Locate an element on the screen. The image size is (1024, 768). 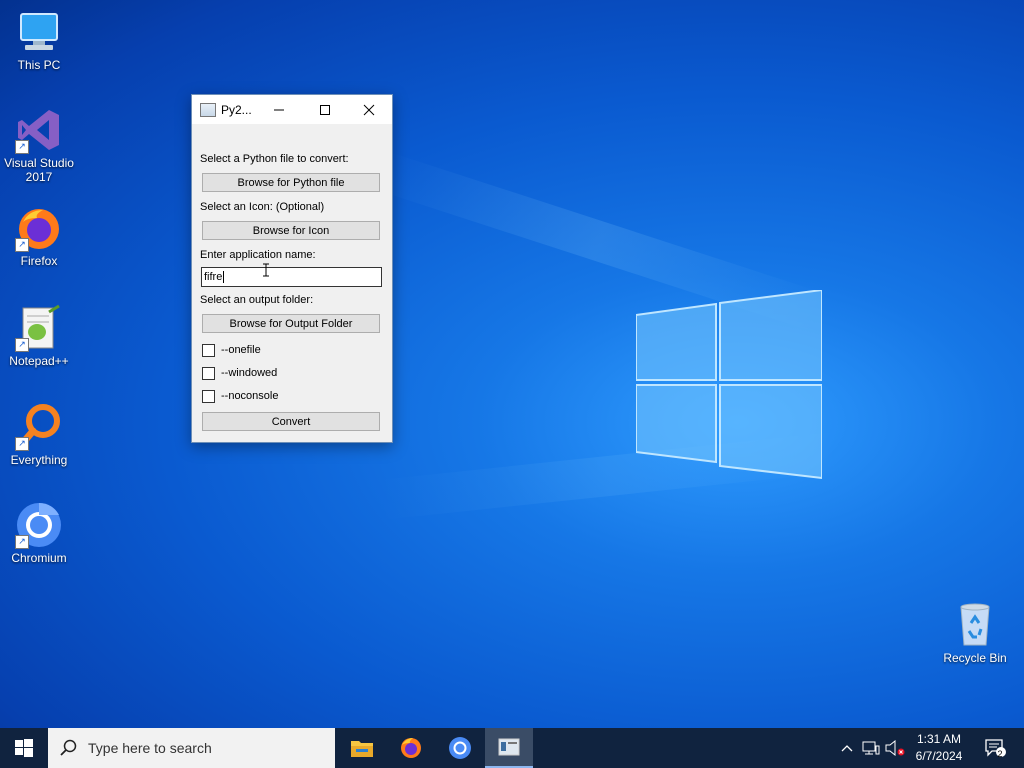
windowed-label: --windowed is located at coordinates (249, 373).